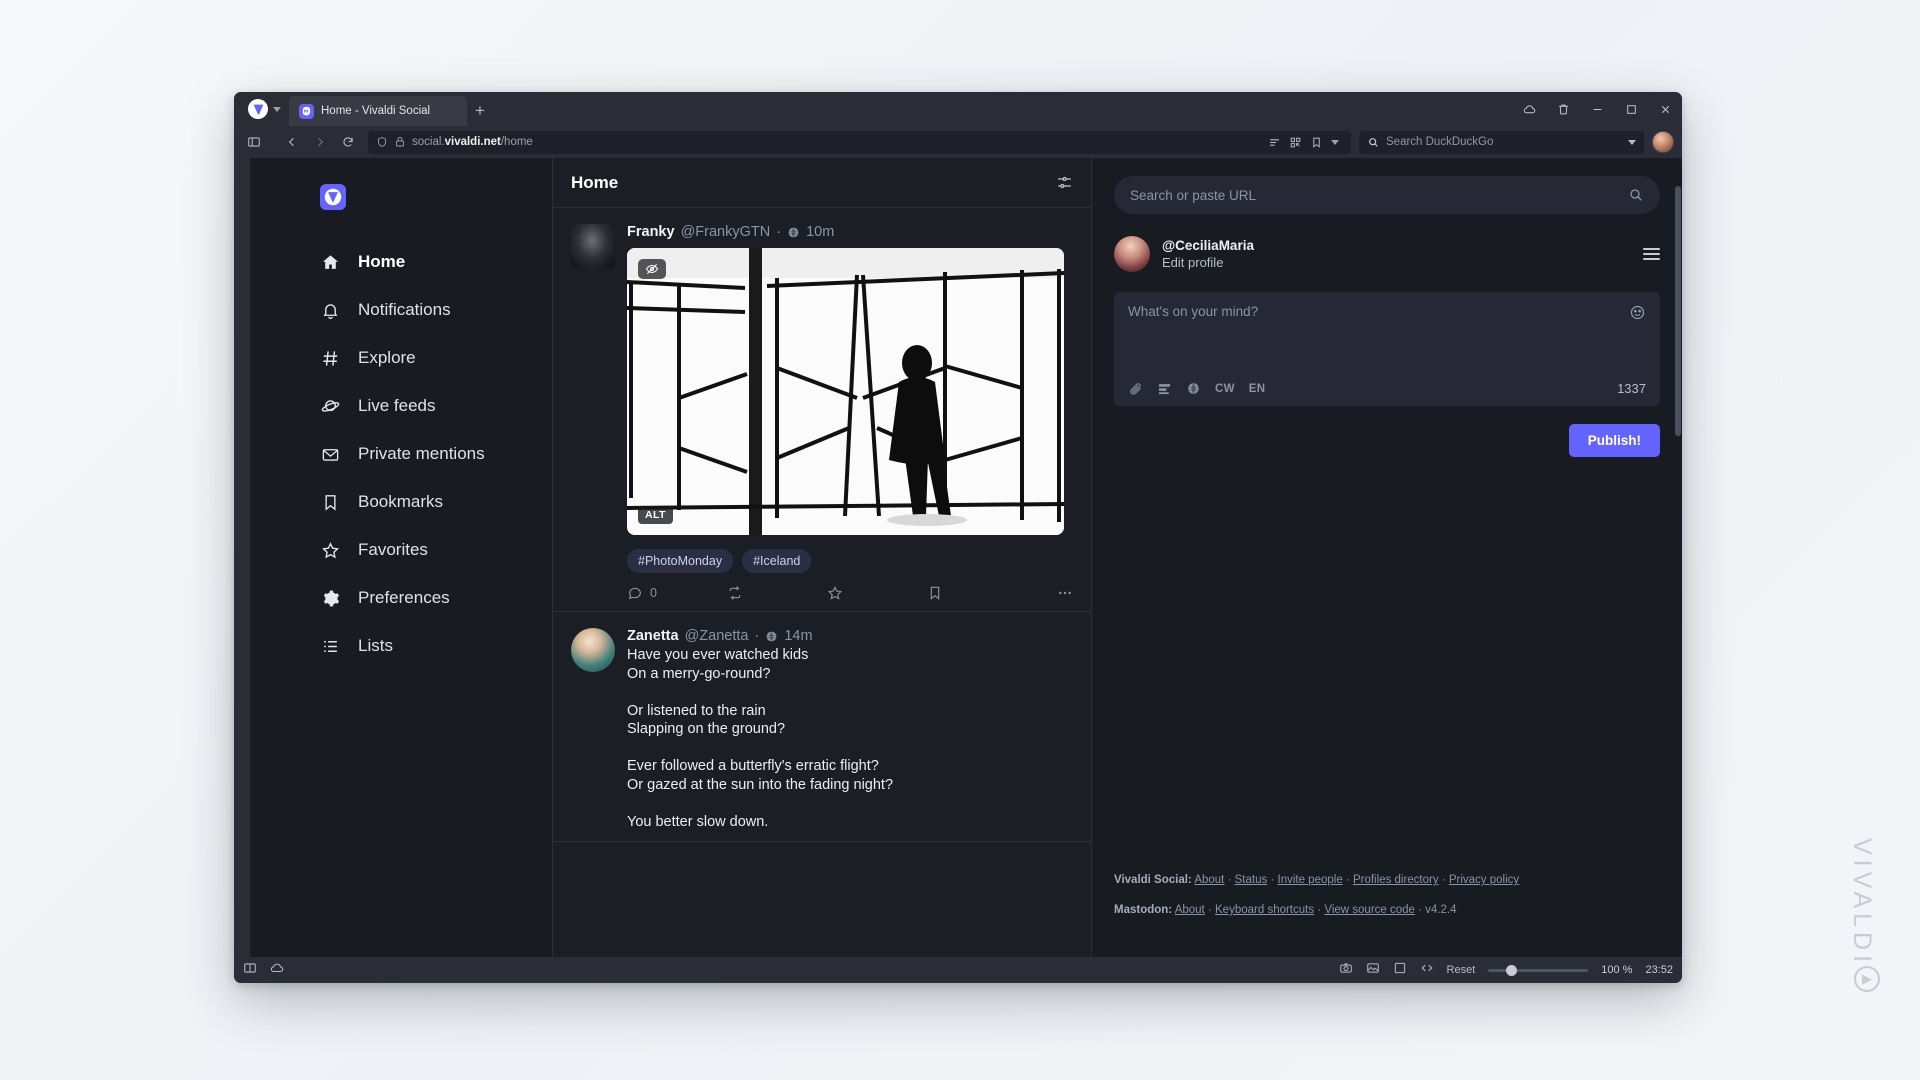 This screenshot has height=1080, width=1920. I want to click on status-line: Or listened to the rain, so click(696, 710).